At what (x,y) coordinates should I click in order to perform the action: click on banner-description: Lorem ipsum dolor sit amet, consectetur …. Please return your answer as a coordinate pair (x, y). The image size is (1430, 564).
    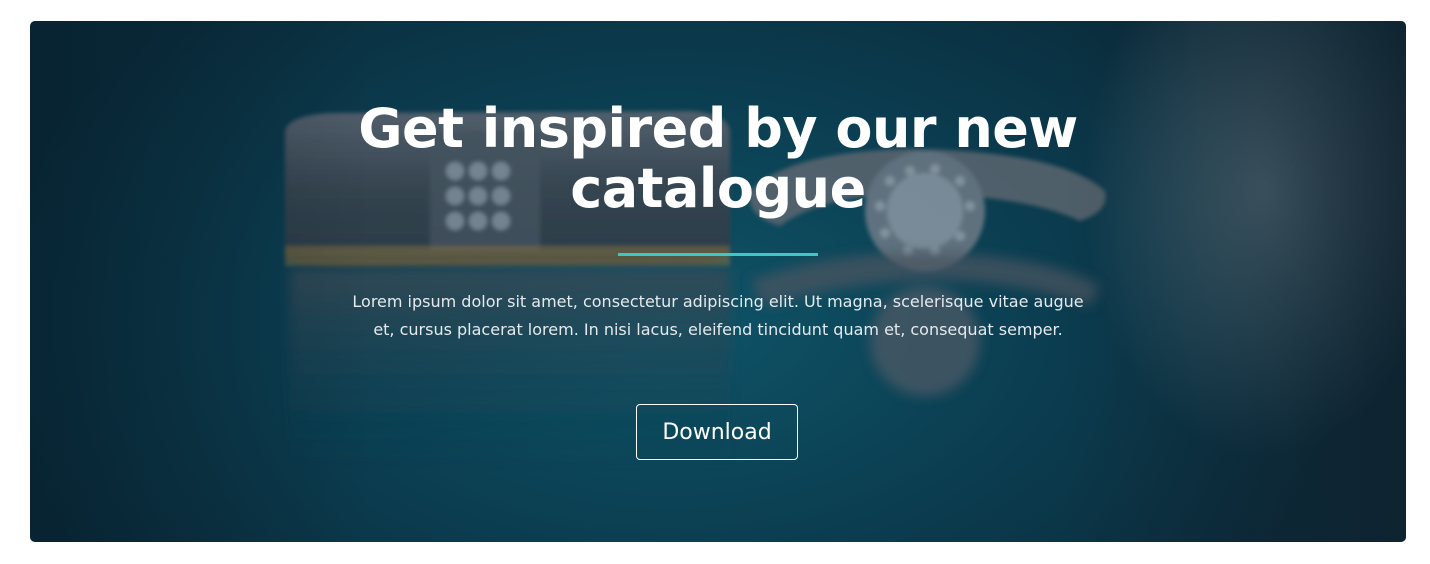
    Looking at the image, I should click on (718, 315).